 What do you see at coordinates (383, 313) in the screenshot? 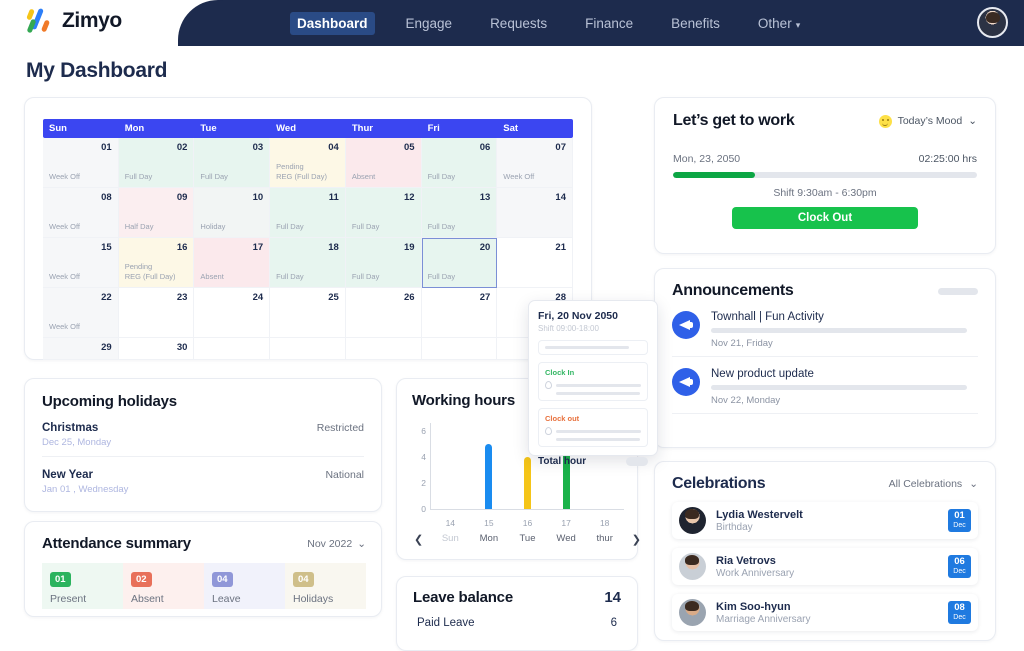
I see `calendar-day-cell: 26` at bounding box center [383, 313].